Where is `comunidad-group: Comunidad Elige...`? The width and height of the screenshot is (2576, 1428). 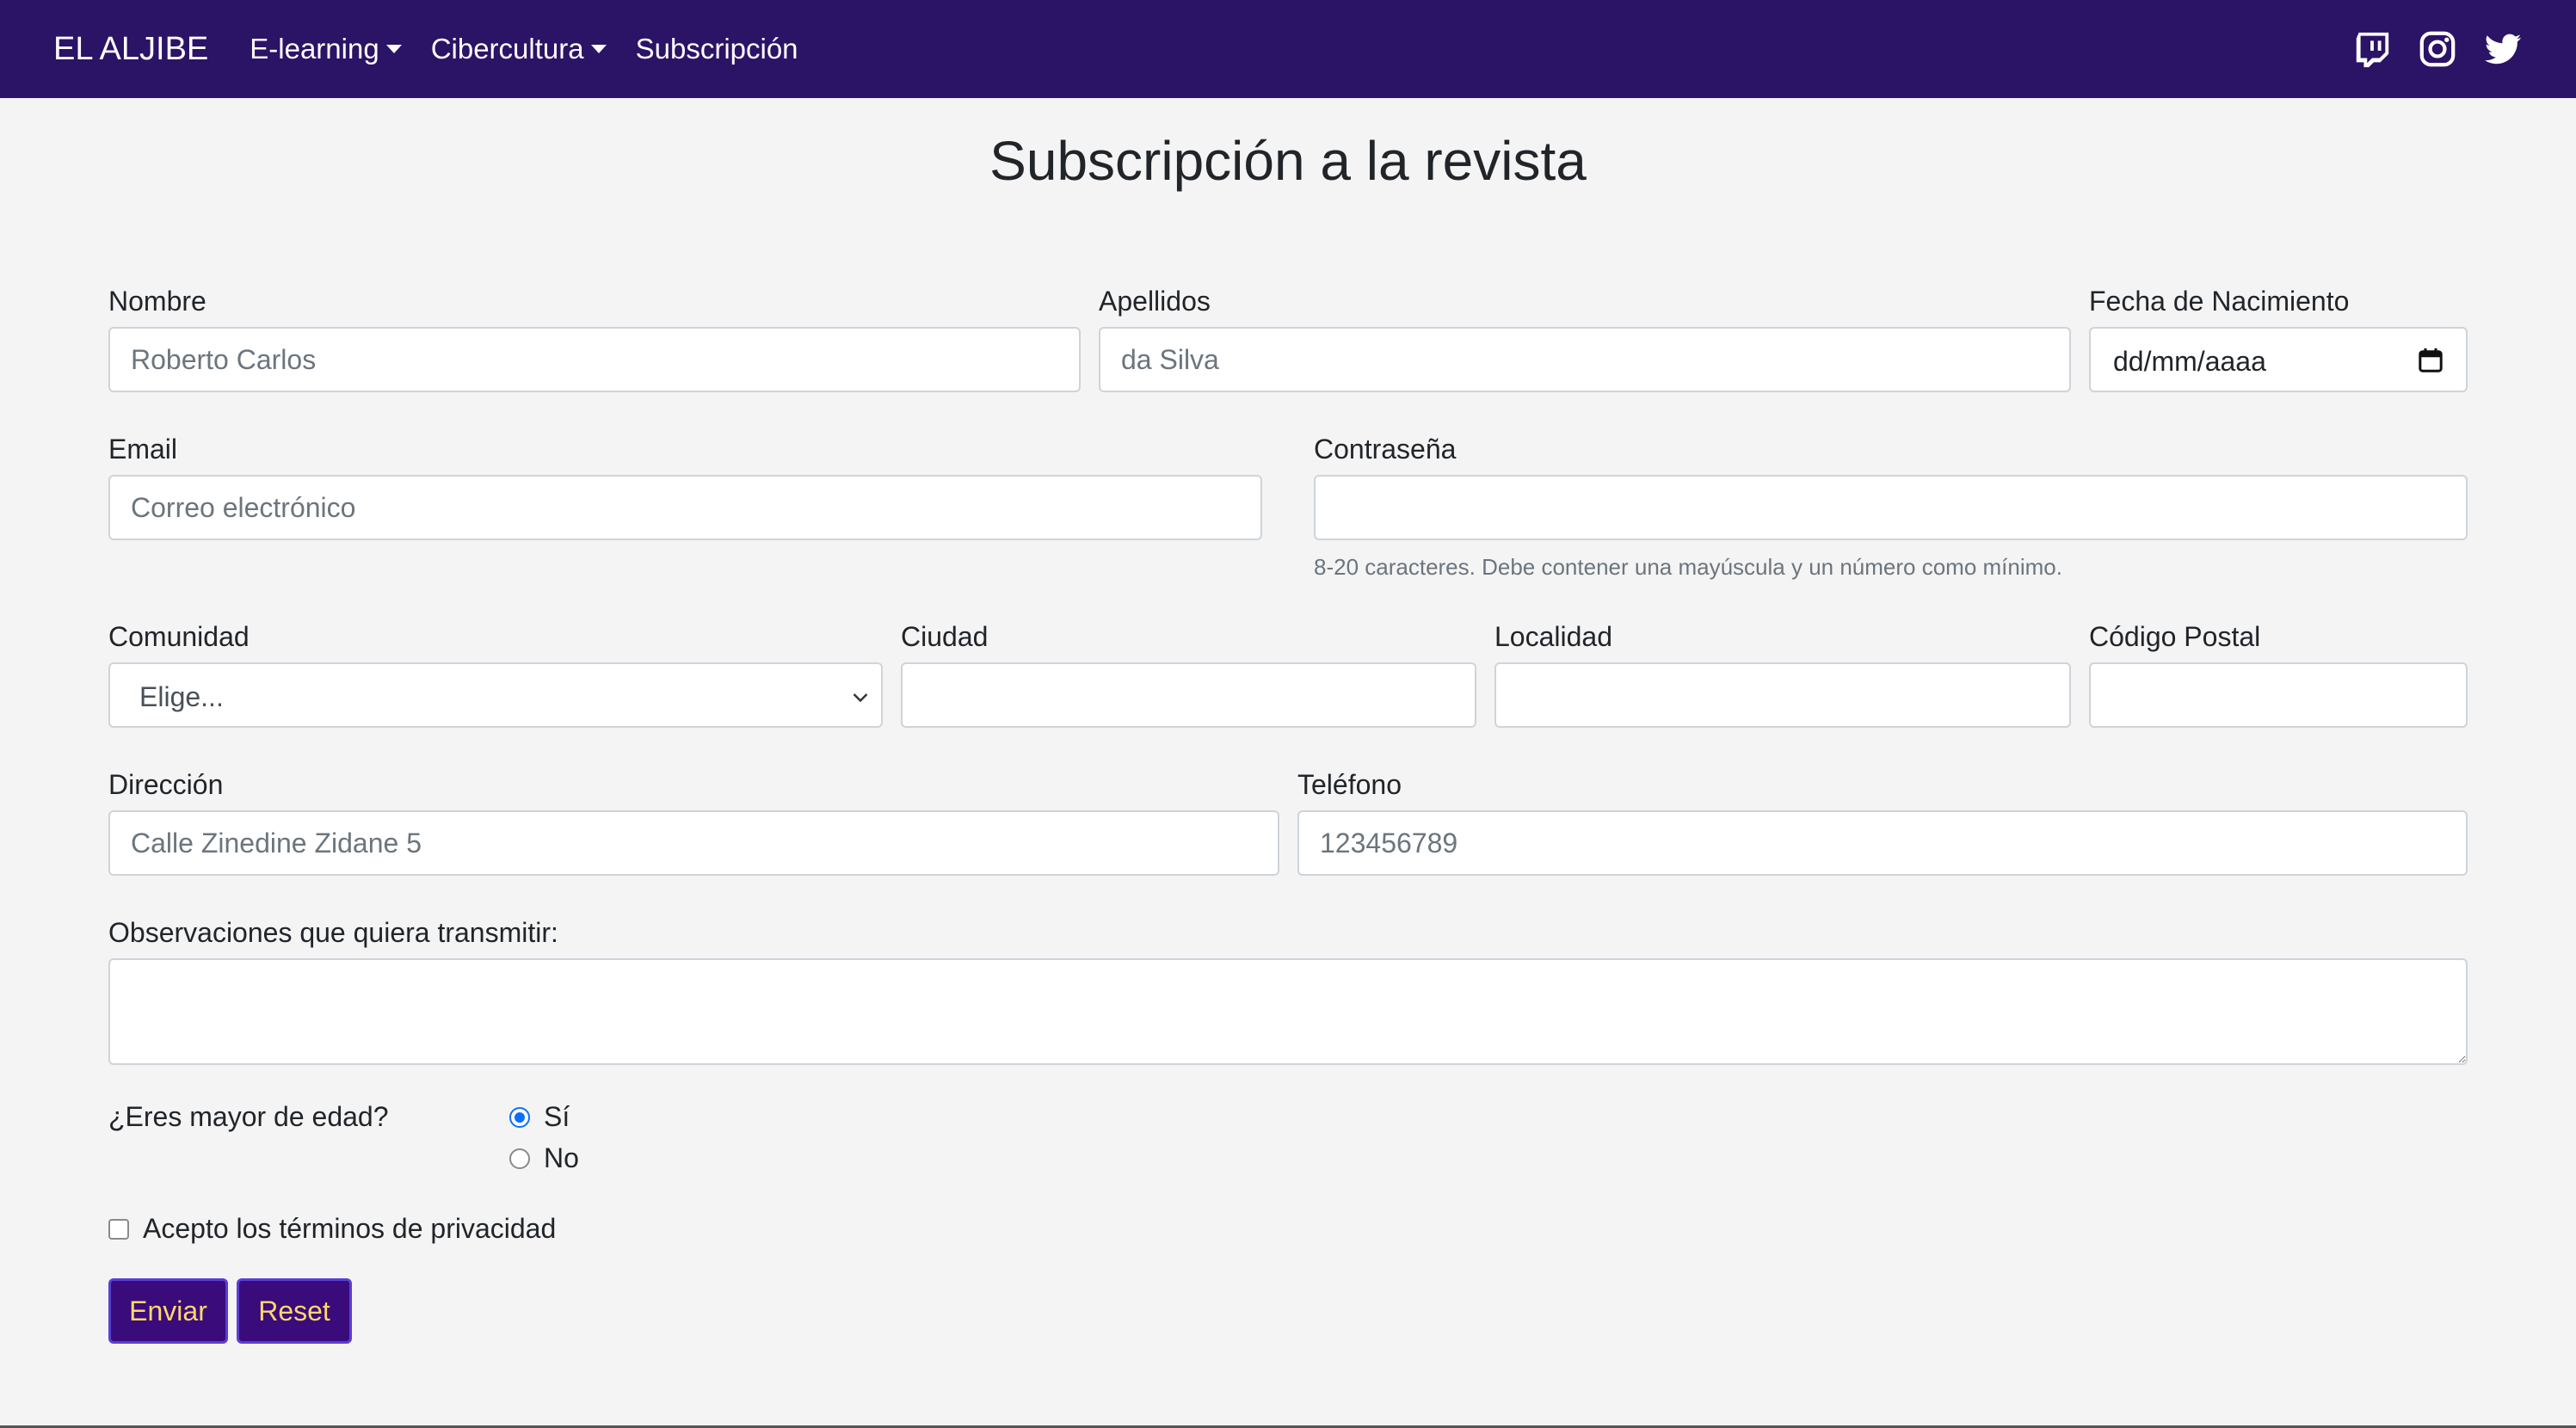 comunidad-group: Comunidad Elige... is located at coordinates (495, 676).